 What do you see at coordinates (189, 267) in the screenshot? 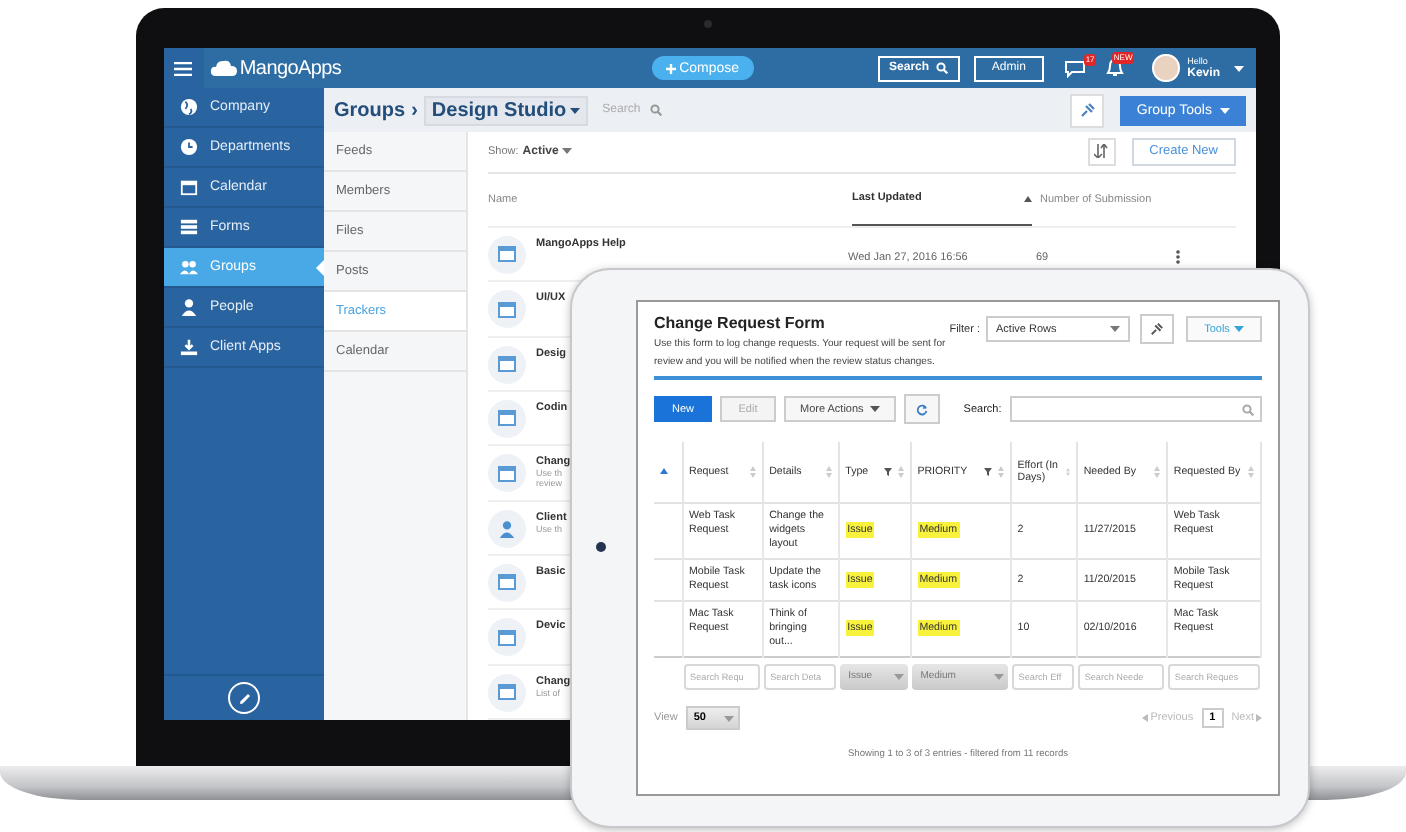
I see `people-icon` at bounding box center [189, 267].